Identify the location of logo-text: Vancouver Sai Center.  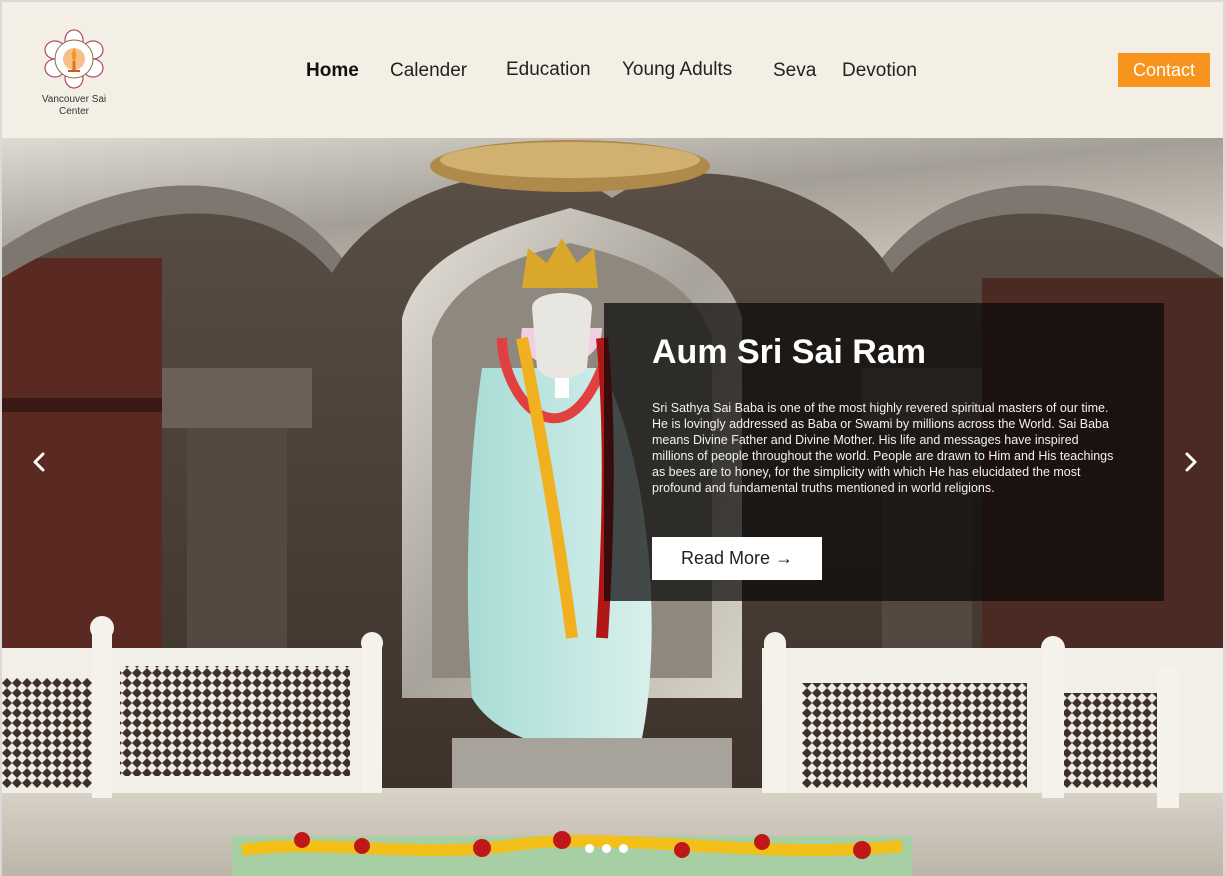
(74, 105).